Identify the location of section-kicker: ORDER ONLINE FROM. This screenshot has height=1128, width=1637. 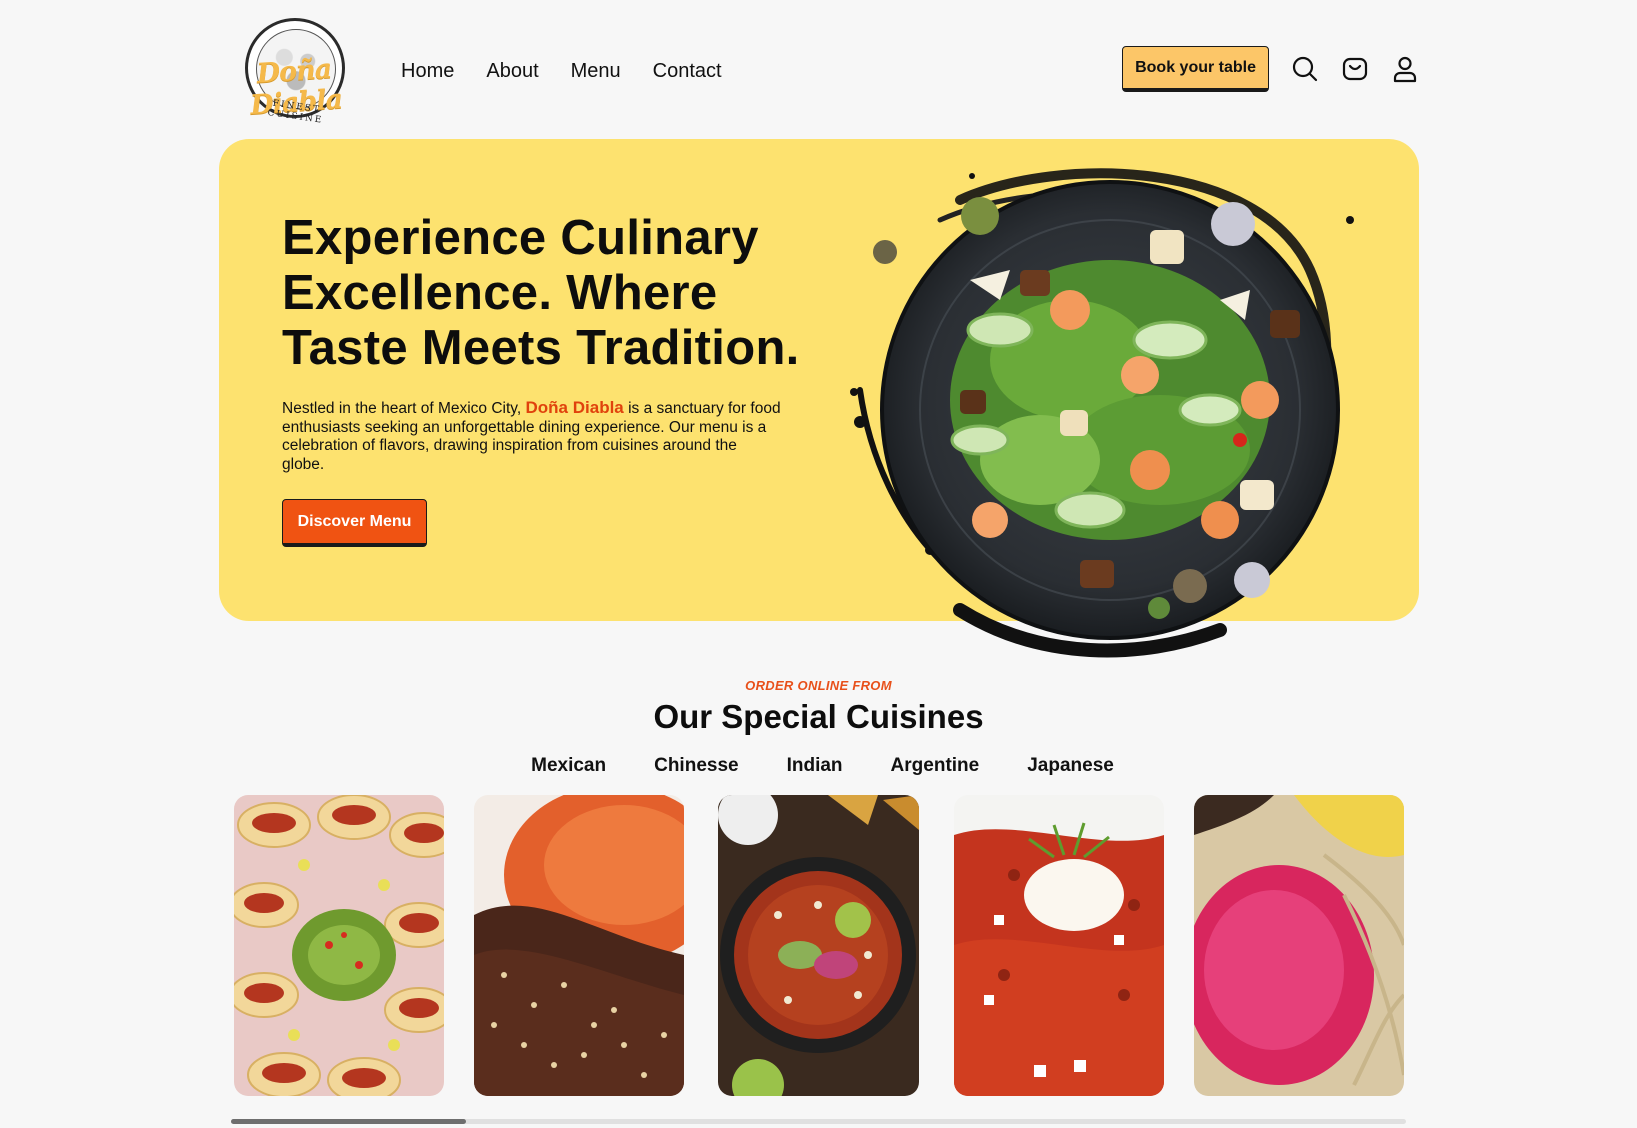
(818, 685).